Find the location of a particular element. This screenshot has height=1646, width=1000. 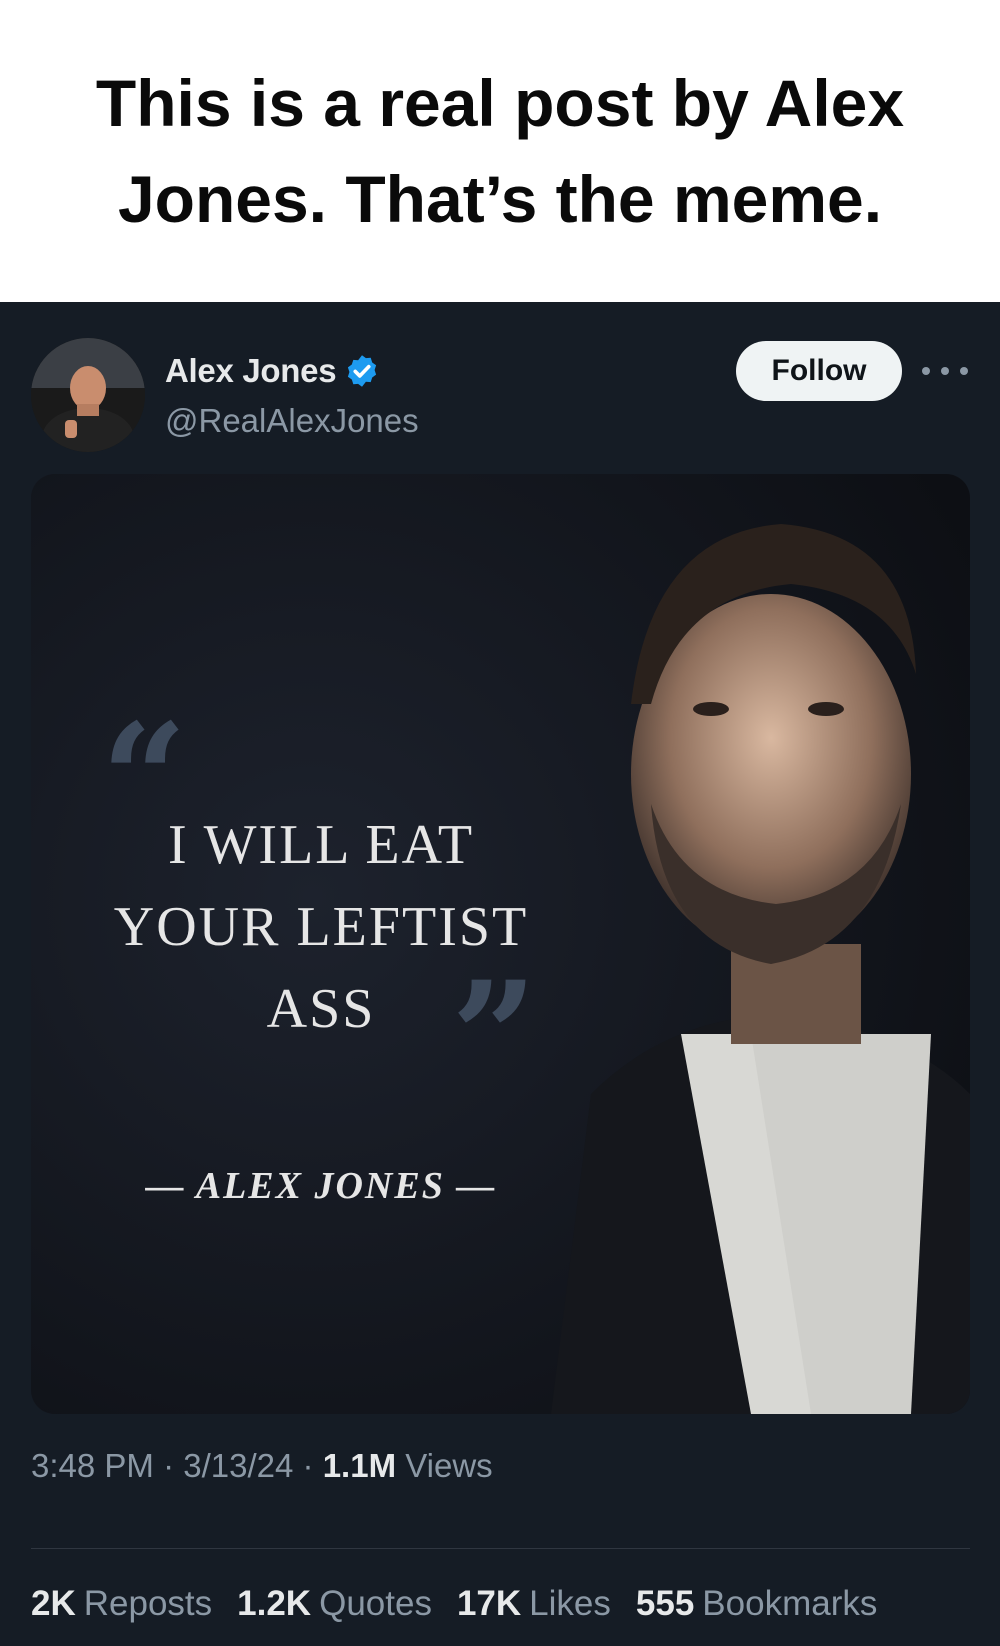

stat-quotes: 1.2K Quotes is located at coordinates (334, 1604).